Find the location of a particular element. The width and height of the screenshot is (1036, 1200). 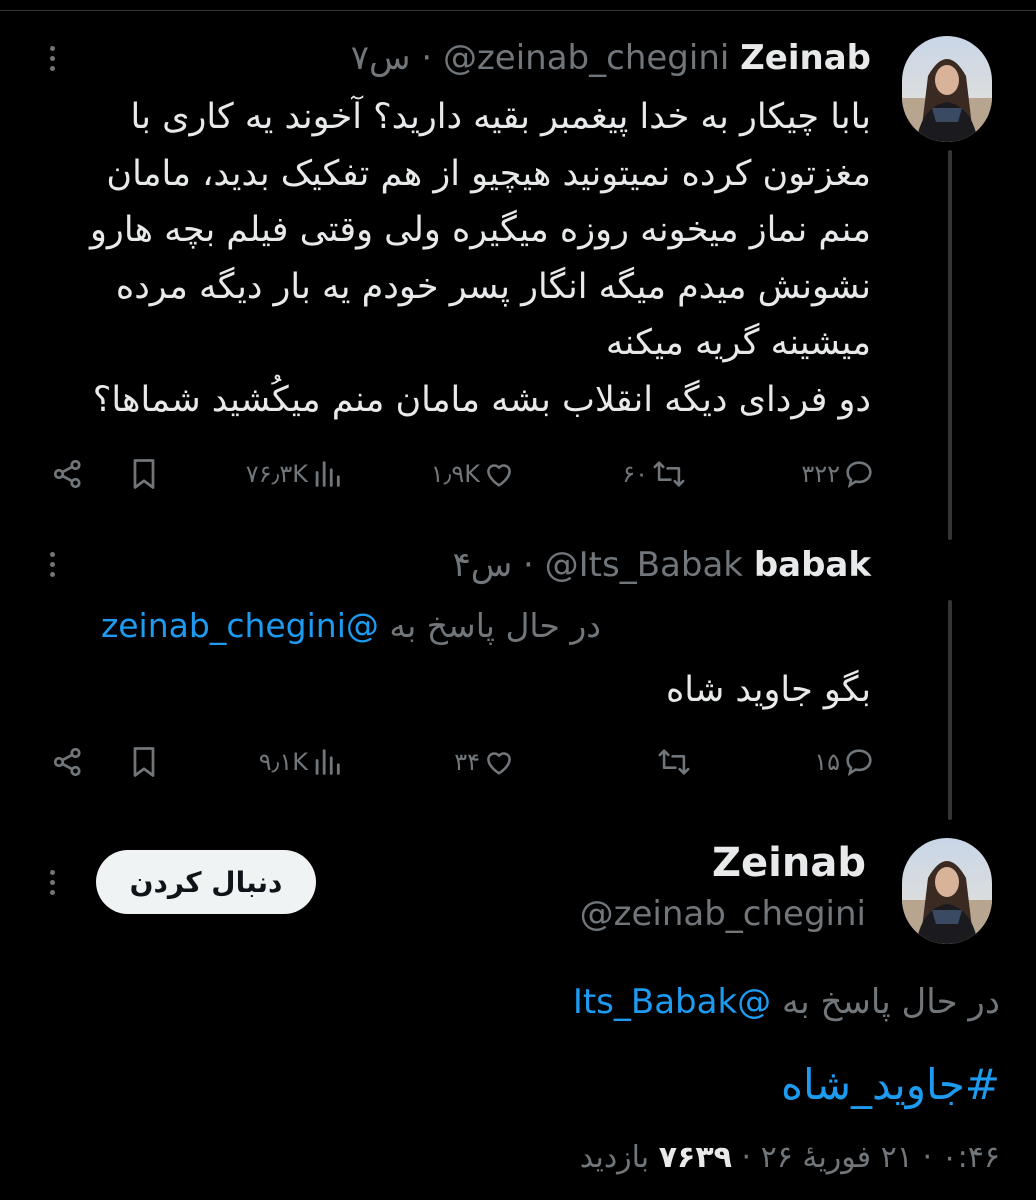

tweet-meta: ۰:۴۶ · ۲۱ فوریهٔ ۲۶ · ۷۶۳۹ بازدید is located at coordinates (790, 1157).